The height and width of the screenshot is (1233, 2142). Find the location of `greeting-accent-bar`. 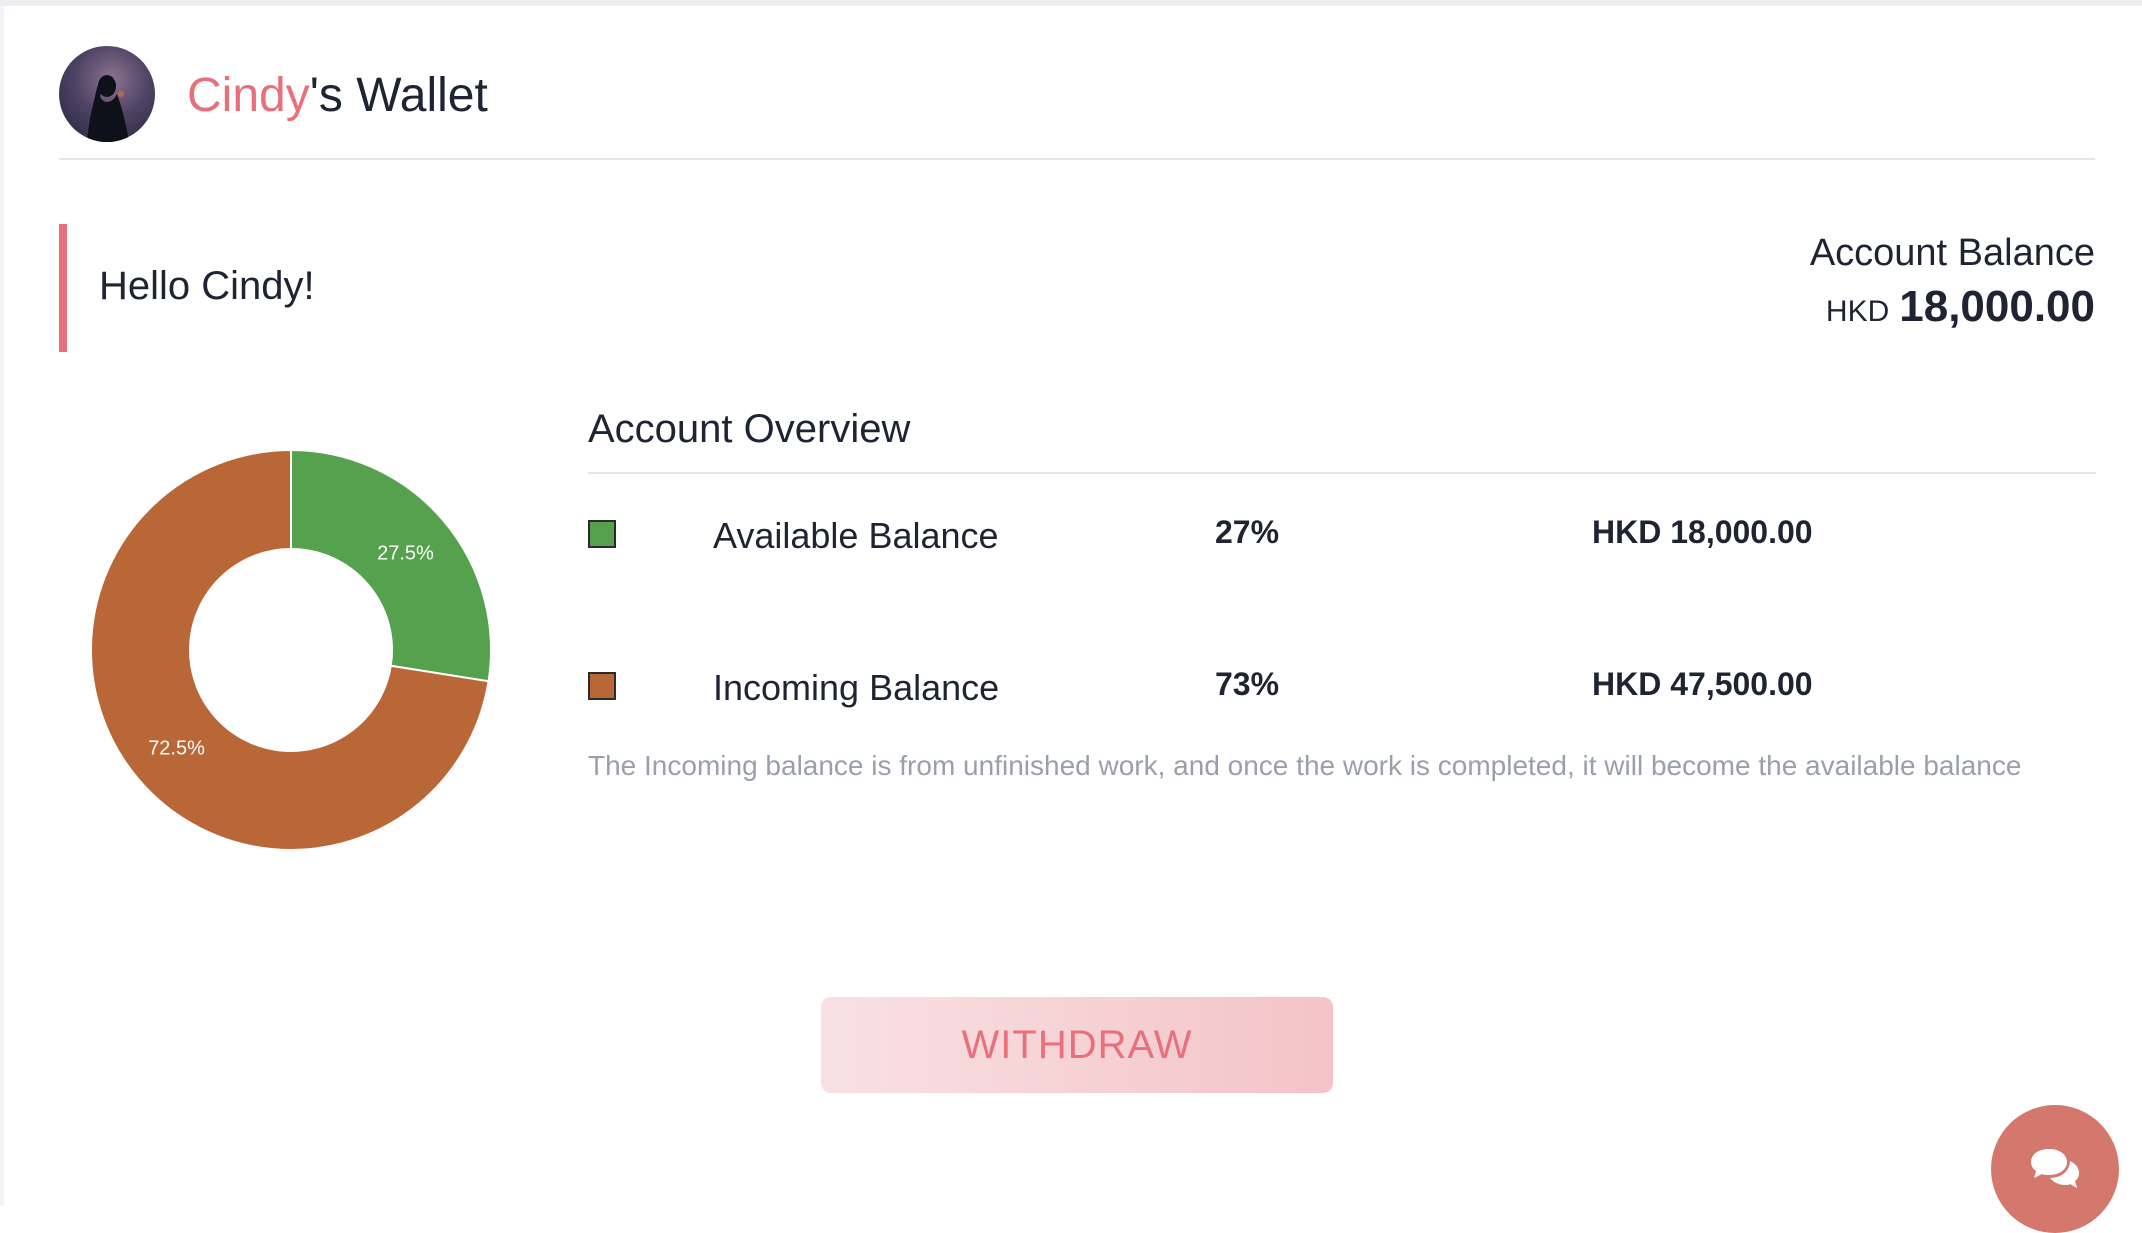

greeting-accent-bar is located at coordinates (63, 288).